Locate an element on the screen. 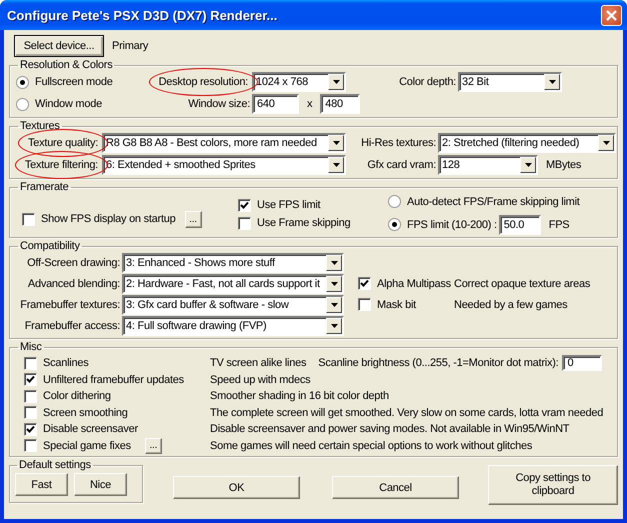 This screenshot has width=627, height=523. color-depth-dropdown: 32 Bit is located at coordinates (510, 82).